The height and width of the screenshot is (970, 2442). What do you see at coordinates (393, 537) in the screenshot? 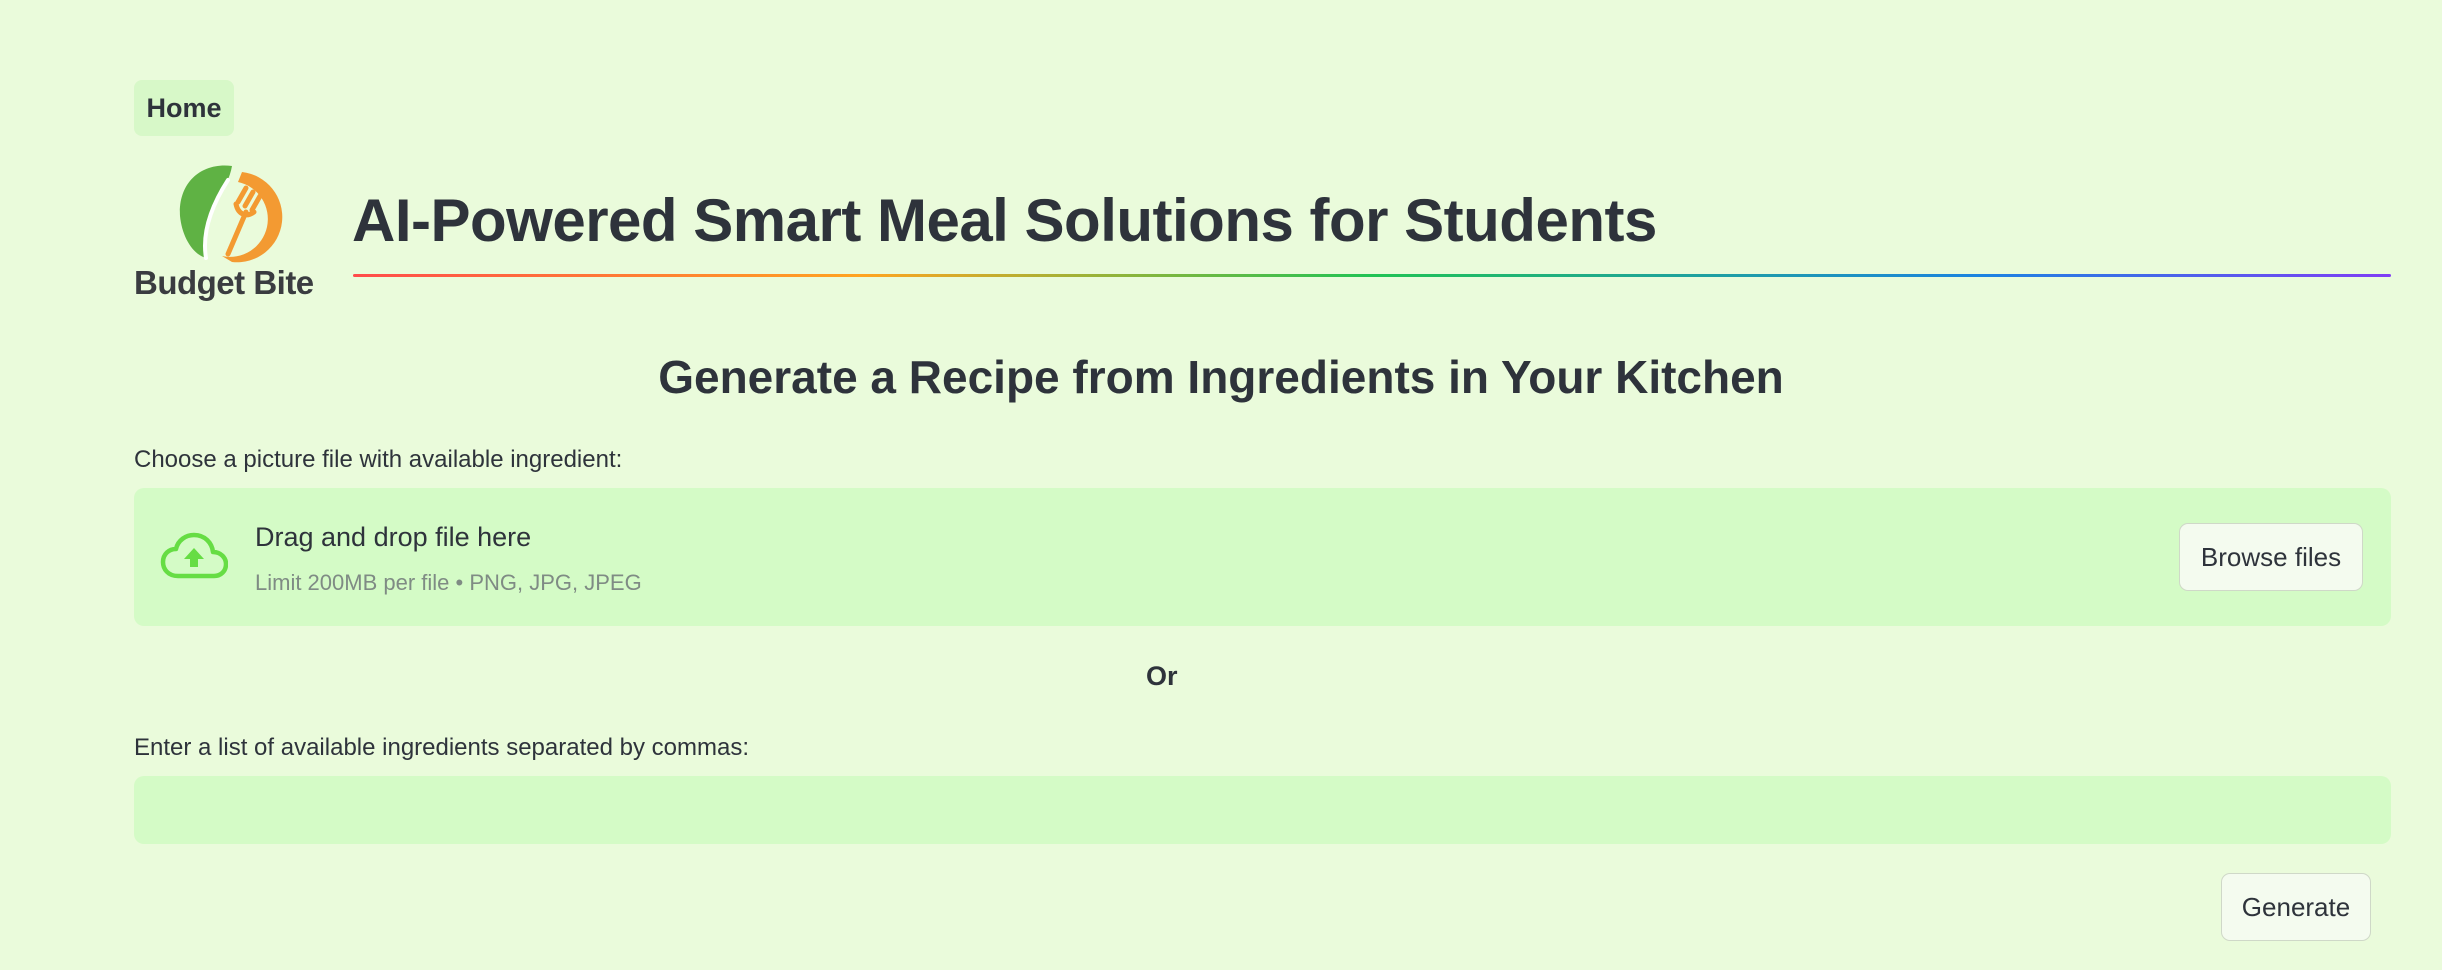
I see `drop-instruction: Drag and drop file here` at bounding box center [393, 537].